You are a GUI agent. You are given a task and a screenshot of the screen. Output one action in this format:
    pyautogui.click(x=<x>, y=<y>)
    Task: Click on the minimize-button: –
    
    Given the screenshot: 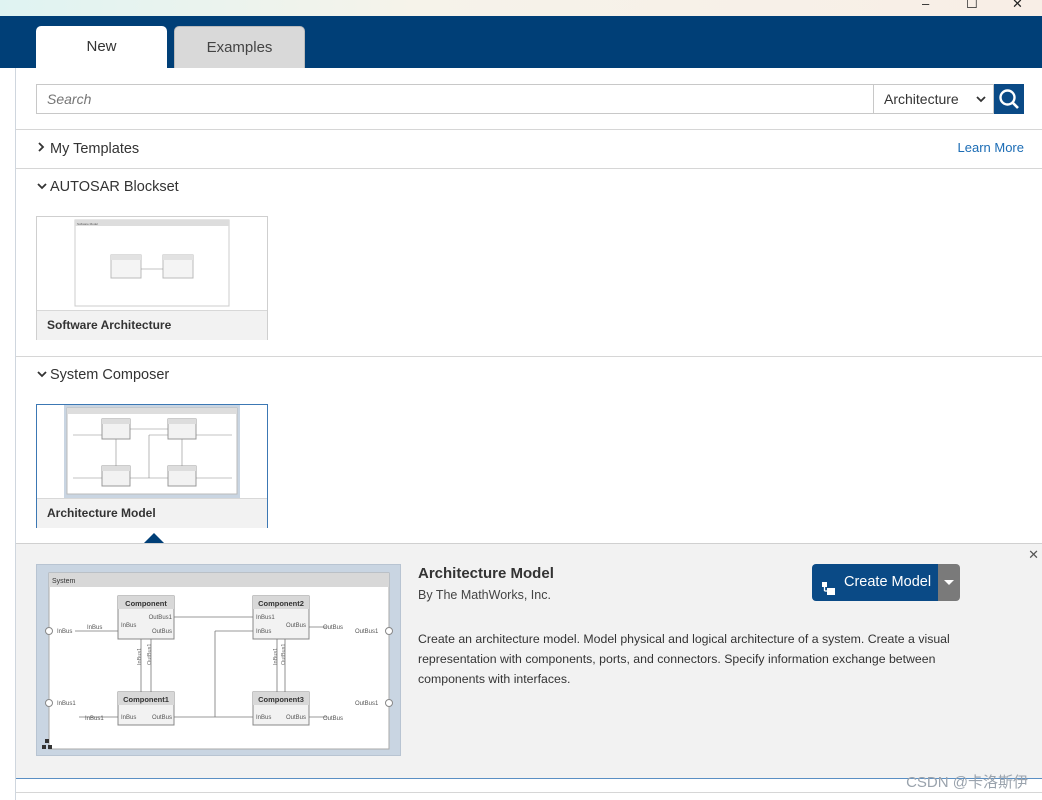 What is the action you would take?
    pyautogui.click(x=925, y=5)
    